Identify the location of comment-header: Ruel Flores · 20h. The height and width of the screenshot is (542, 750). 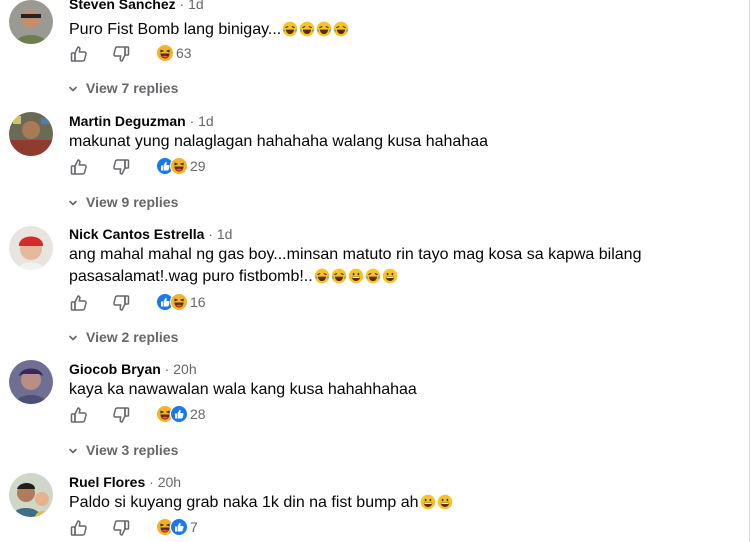
(125, 482).